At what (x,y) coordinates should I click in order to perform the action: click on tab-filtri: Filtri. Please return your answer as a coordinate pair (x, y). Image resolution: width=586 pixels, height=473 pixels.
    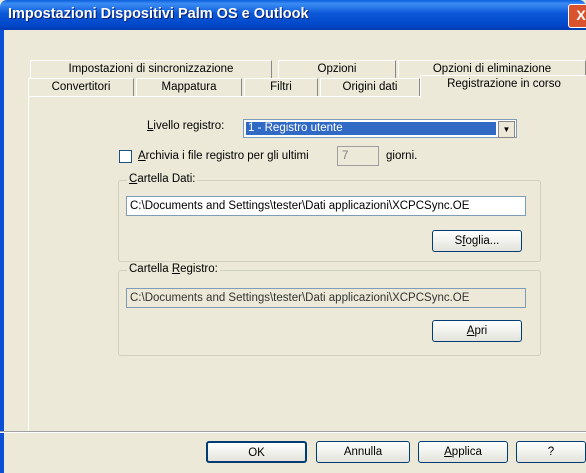
    Looking at the image, I should click on (281, 87).